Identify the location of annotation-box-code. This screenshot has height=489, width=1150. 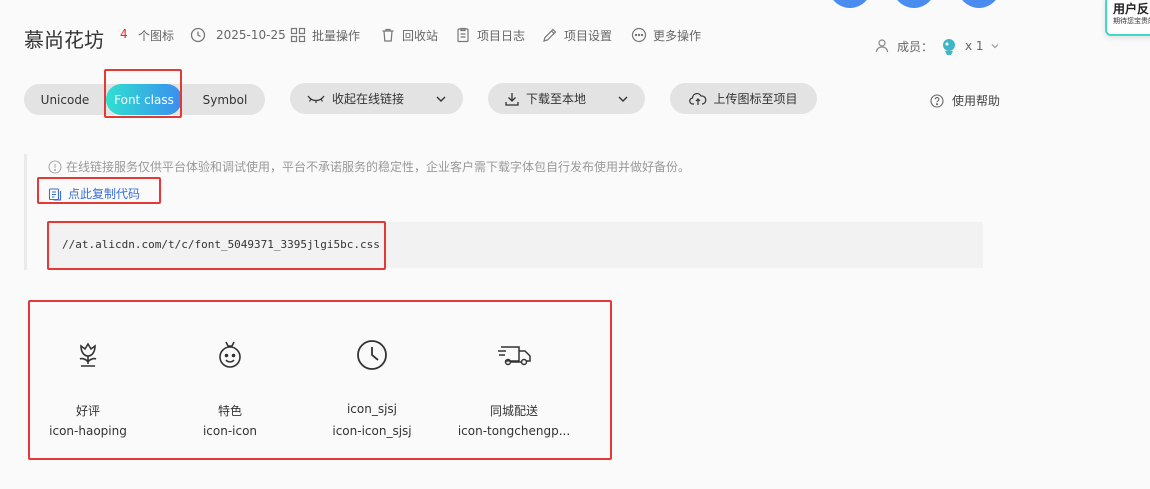
(216, 245).